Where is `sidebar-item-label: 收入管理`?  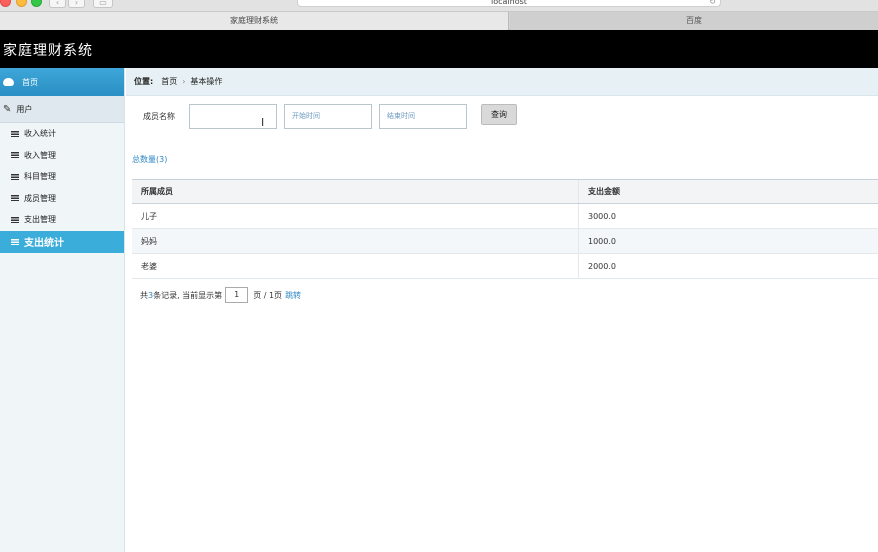
sidebar-item-label: 收入管理 is located at coordinates (40, 155).